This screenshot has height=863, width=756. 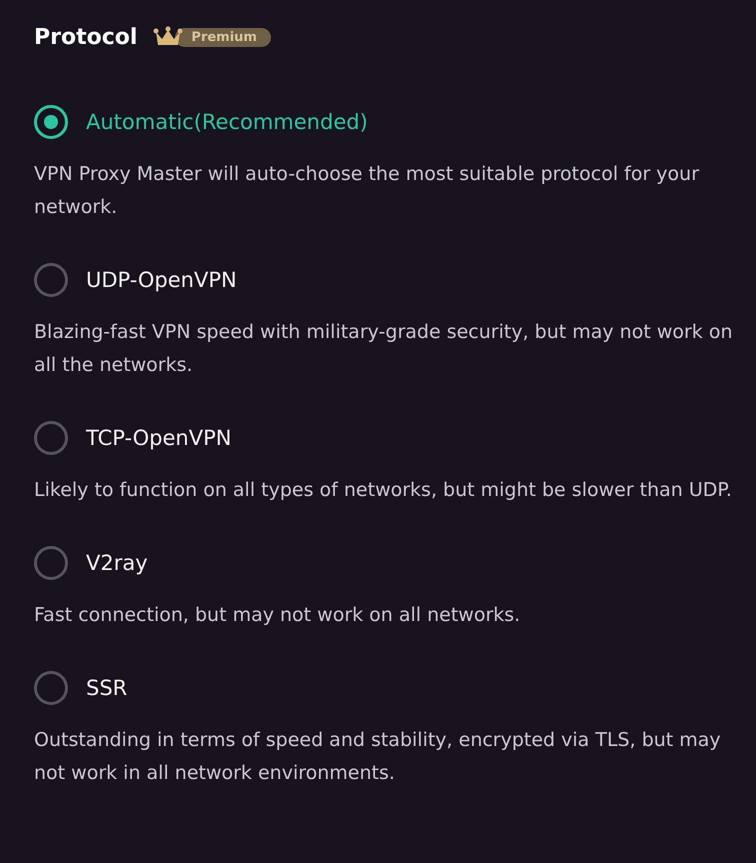 What do you see at coordinates (107, 688) in the screenshot?
I see `option-label: SSR` at bounding box center [107, 688].